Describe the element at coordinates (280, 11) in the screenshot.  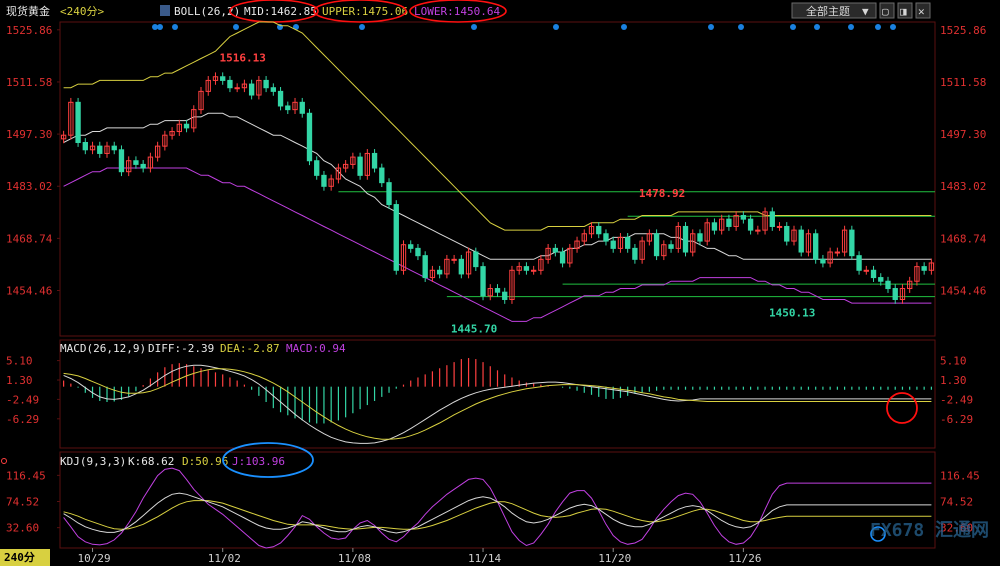
I see `boll-mid-value: MID:1462.85` at that location.